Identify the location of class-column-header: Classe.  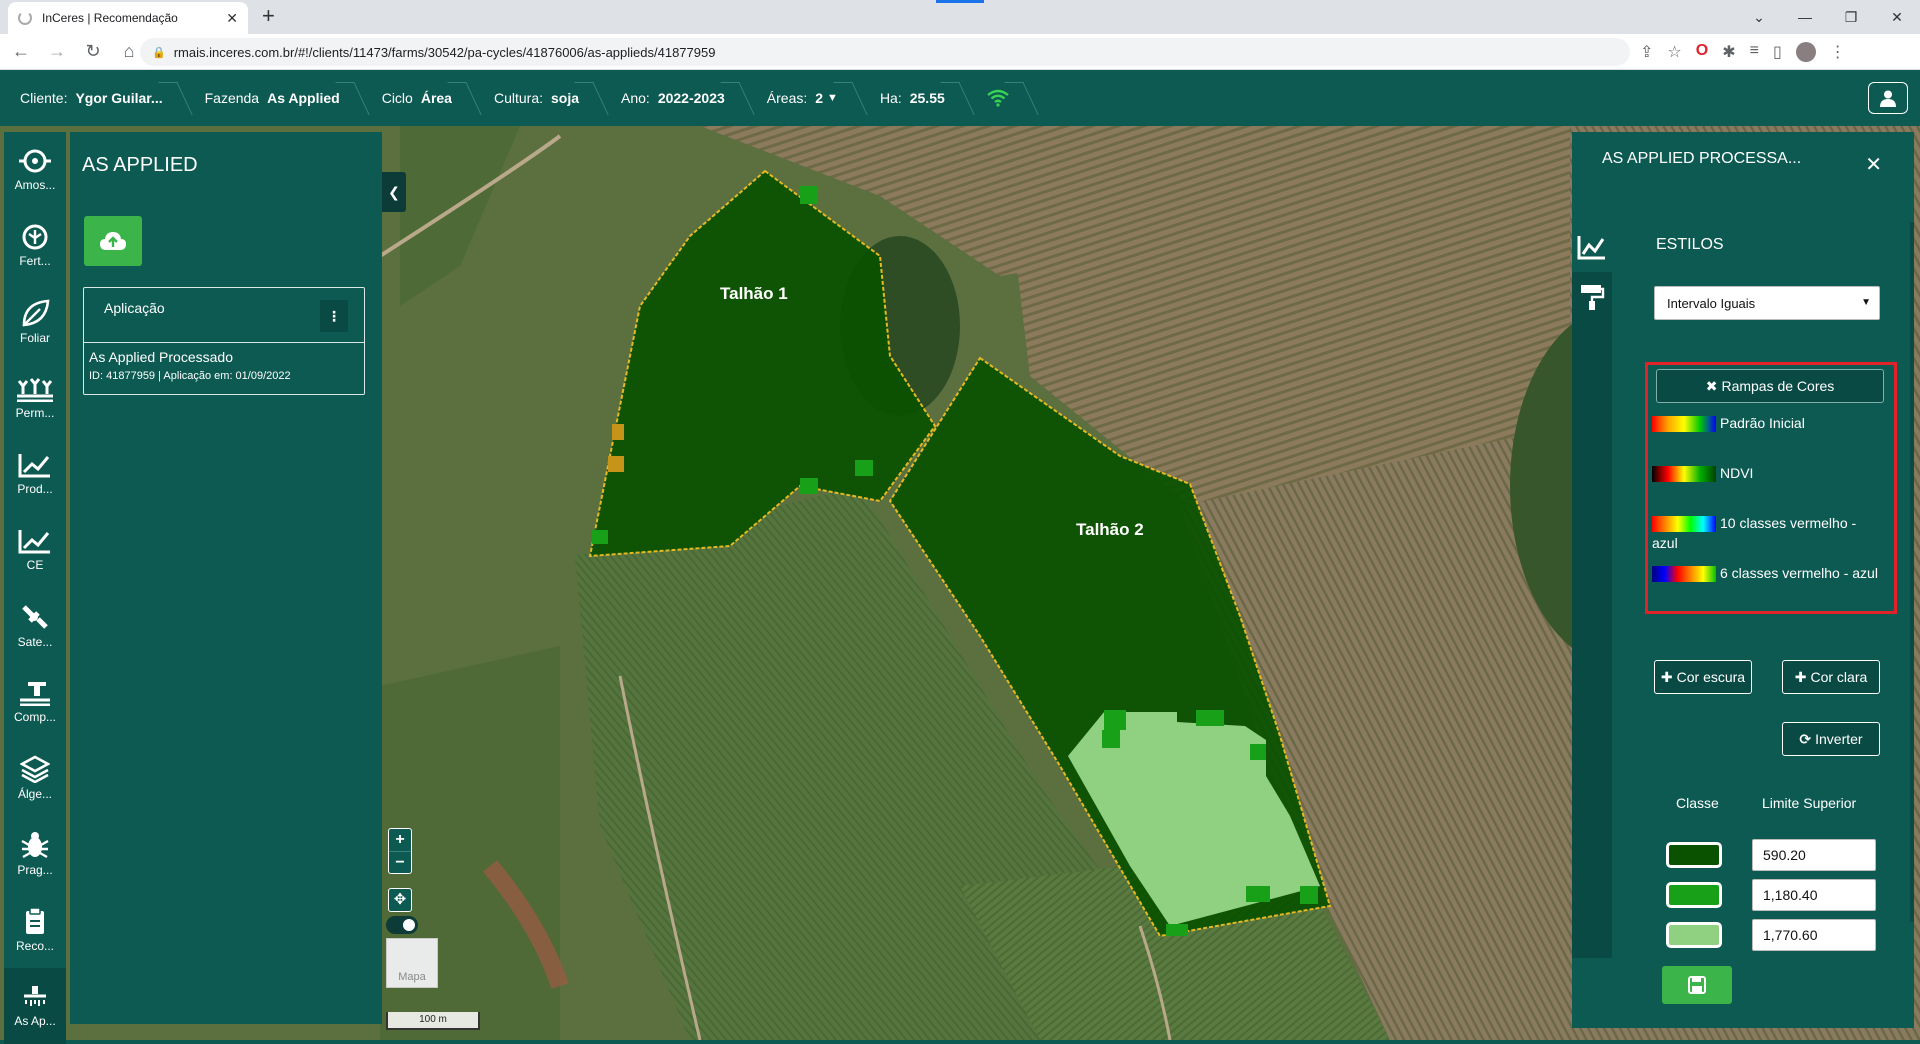
(1697, 803).